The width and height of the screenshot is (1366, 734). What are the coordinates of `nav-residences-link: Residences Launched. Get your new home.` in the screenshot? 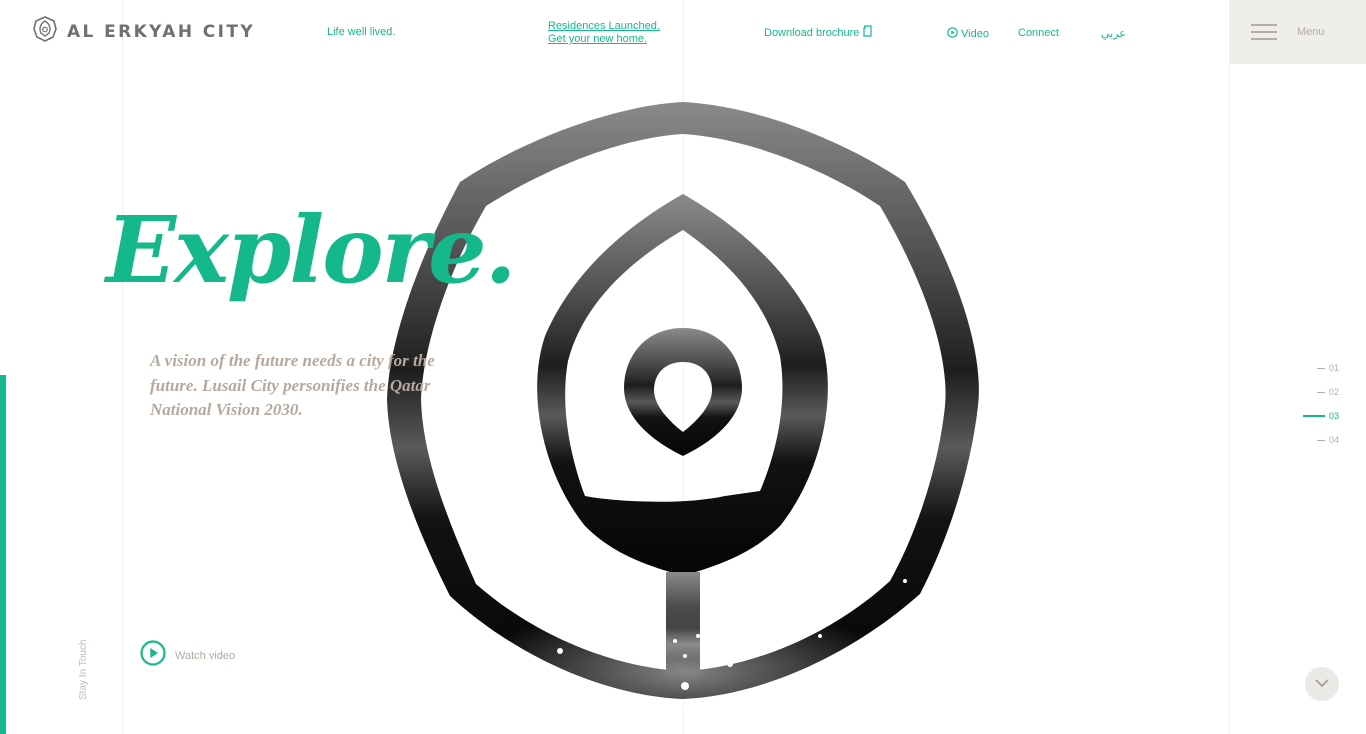 It's located at (604, 33).